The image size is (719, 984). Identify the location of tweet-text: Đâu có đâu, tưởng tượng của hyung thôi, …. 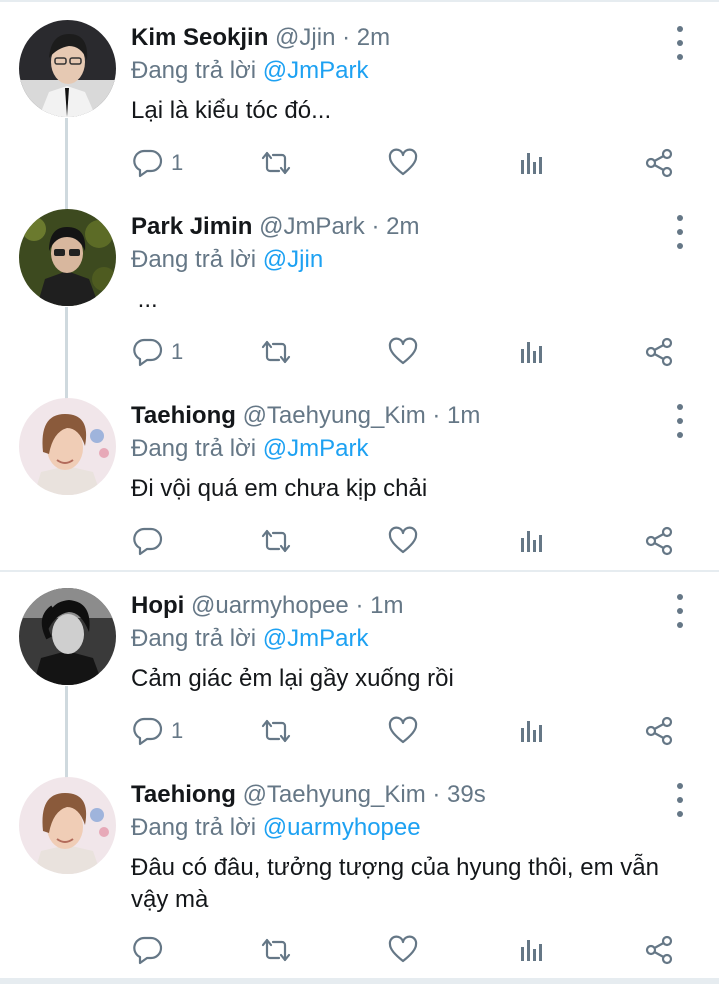
(395, 883).